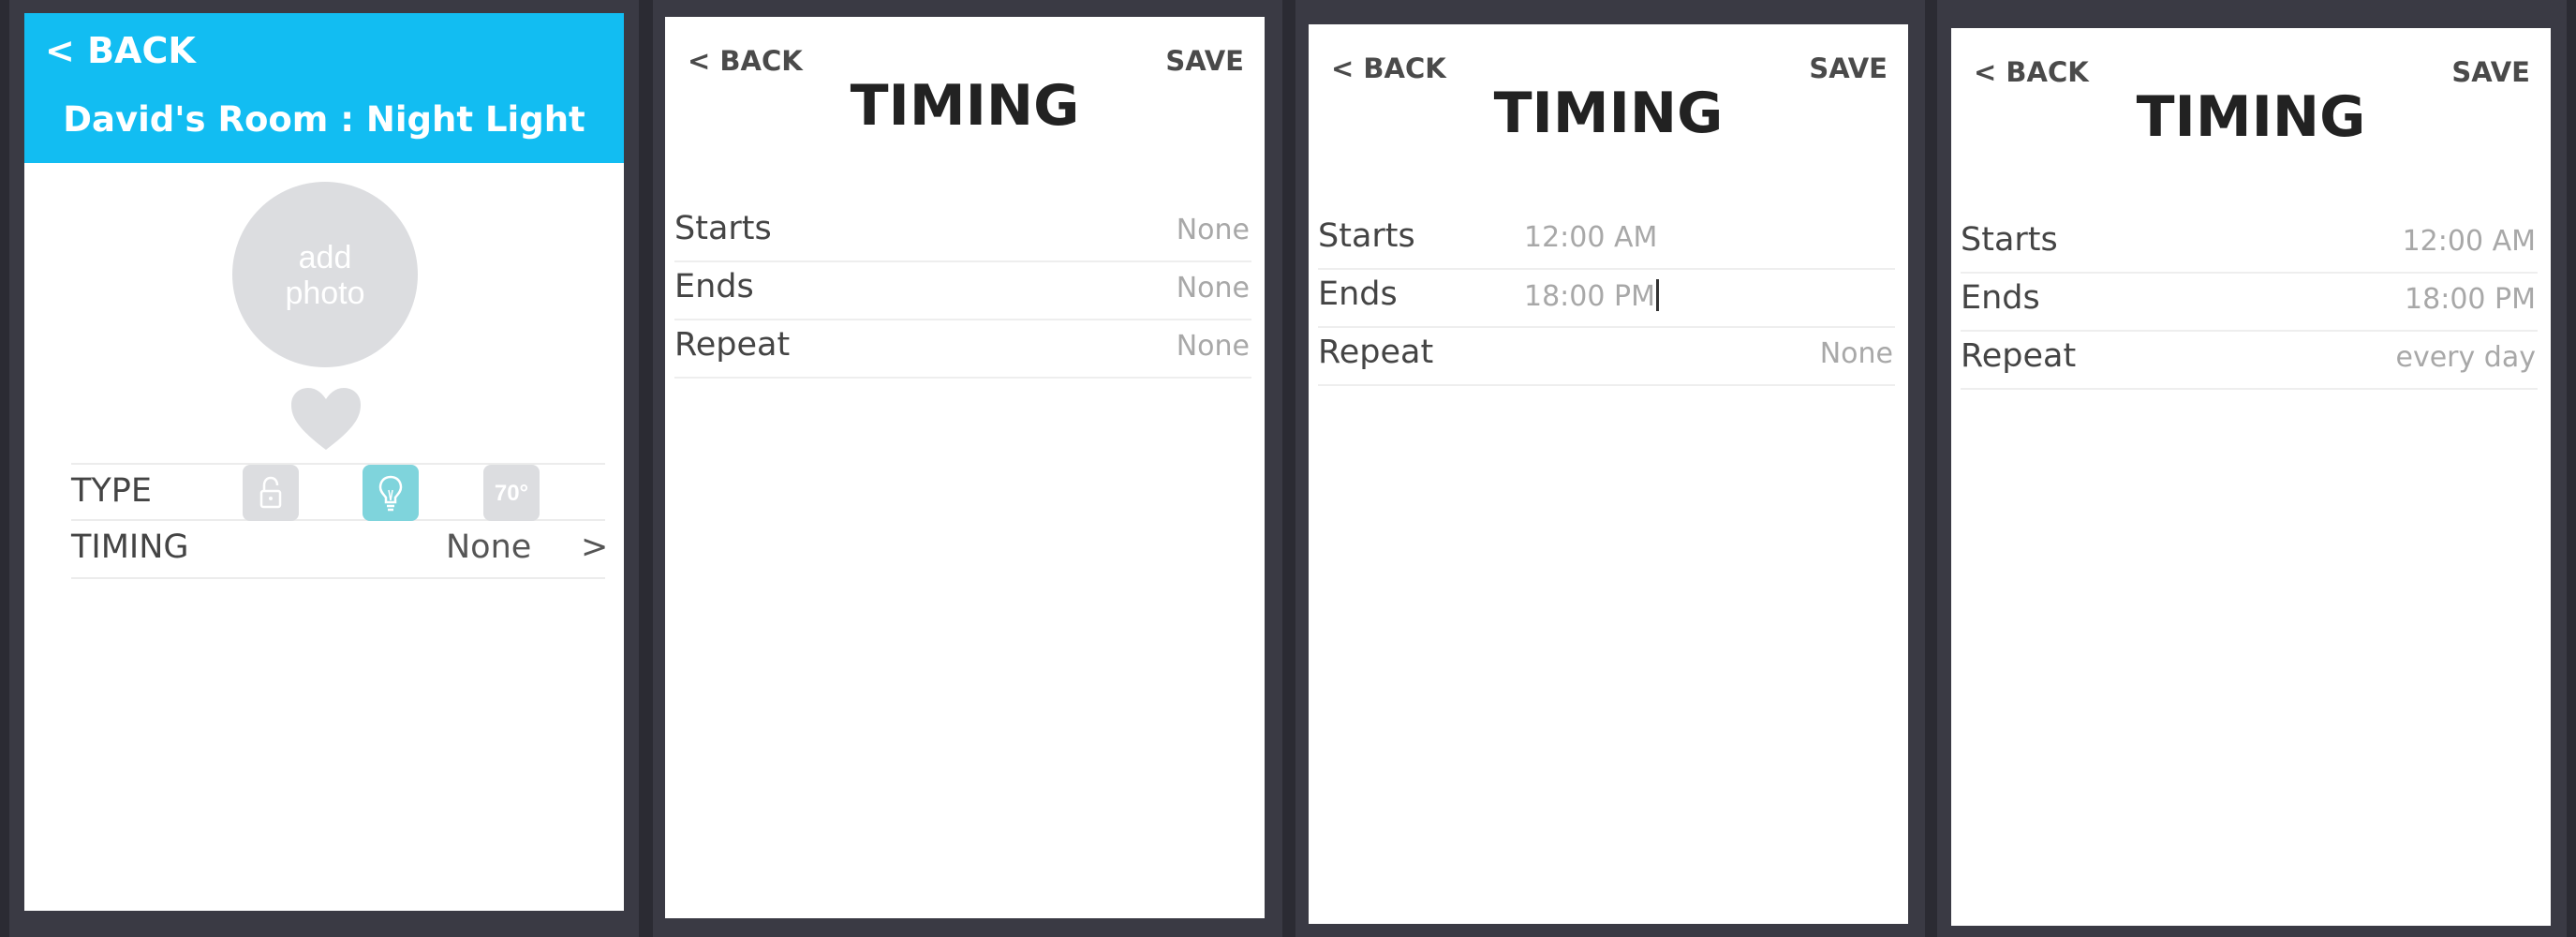 The width and height of the screenshot is (2576, 937). What do you see at coordinates (1590, 237) in the screenshot?
I see `starts-time-input: 12:00 AM` at bounding box center [1590, 237].